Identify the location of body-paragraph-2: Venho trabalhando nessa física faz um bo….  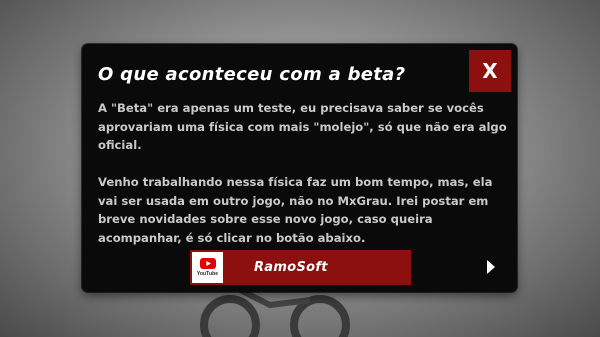
(295, 210).